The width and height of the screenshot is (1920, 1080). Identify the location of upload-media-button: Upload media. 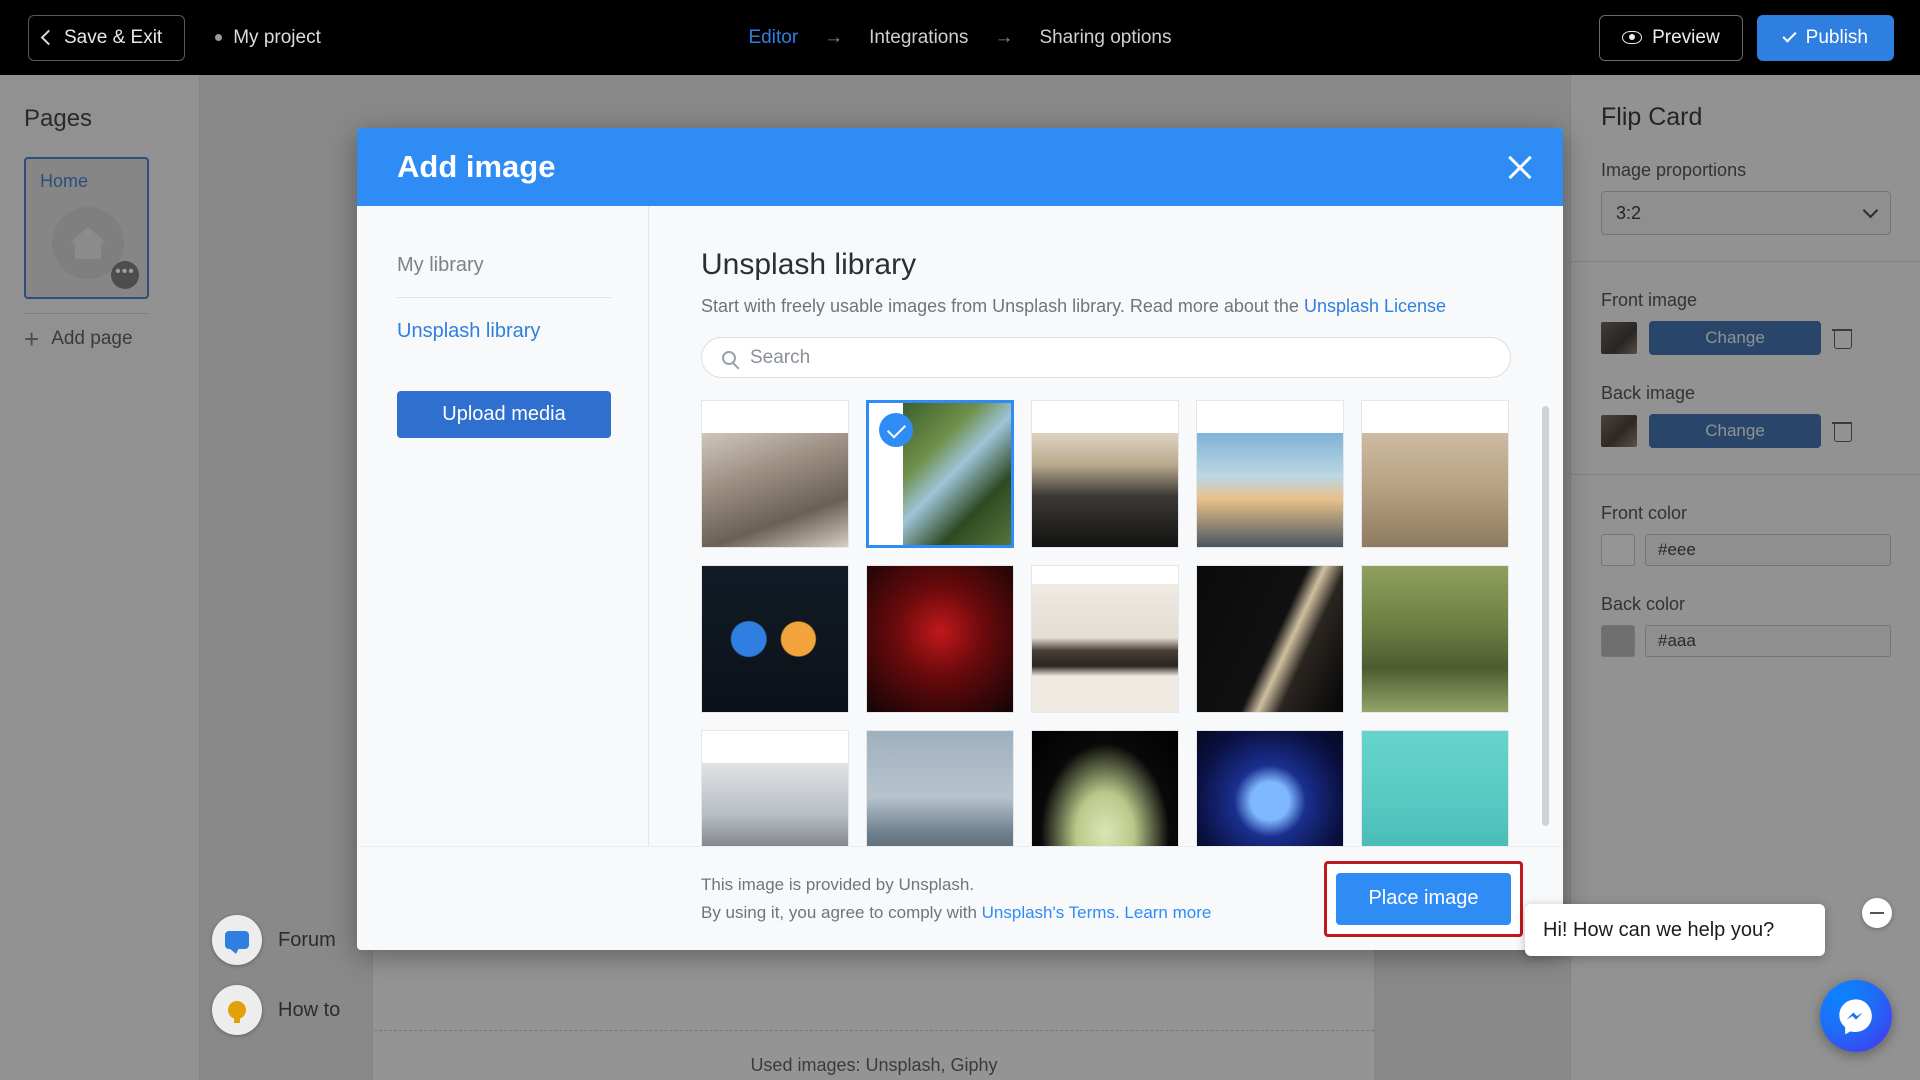
(504, 414).